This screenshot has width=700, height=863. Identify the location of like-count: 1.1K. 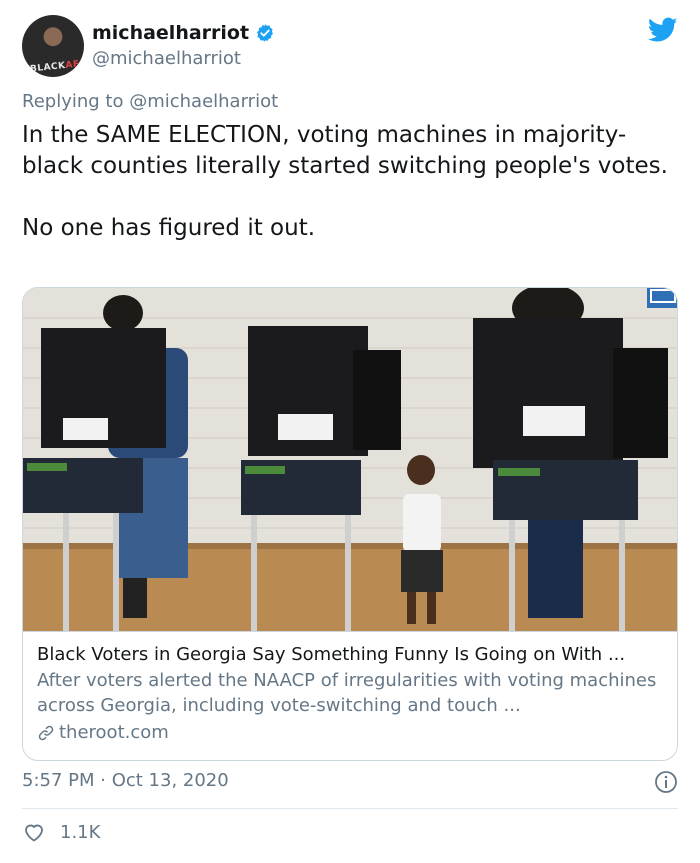
(80, 832).